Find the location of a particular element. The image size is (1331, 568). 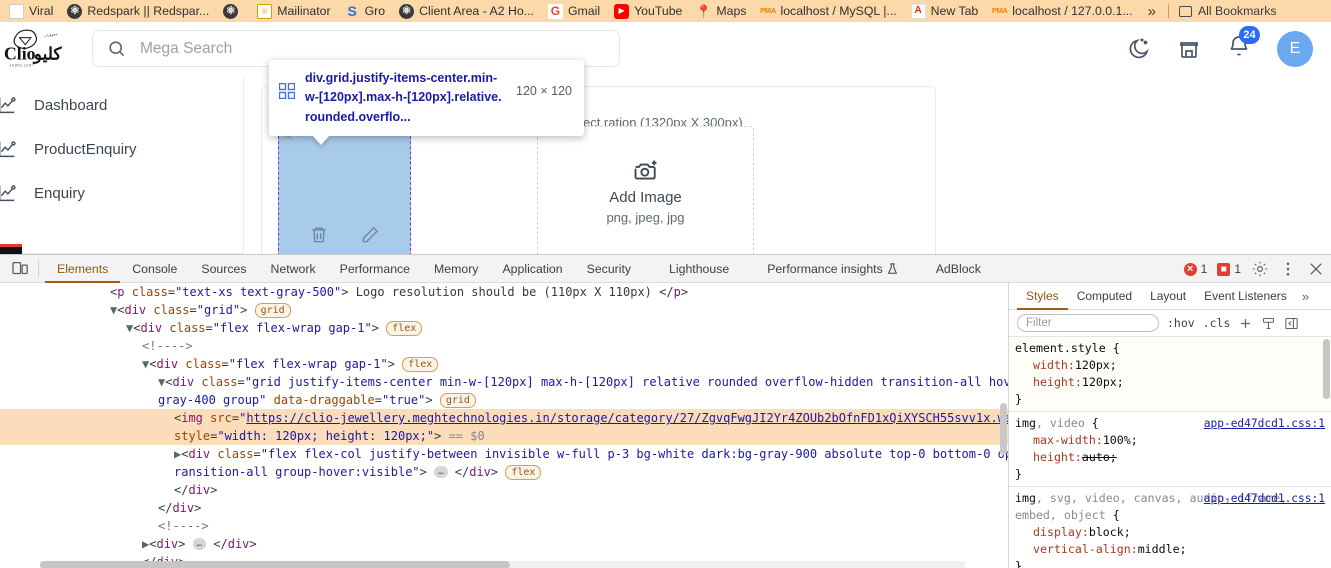

css-property-value: 100%; is located at coordinates (1120, 440).